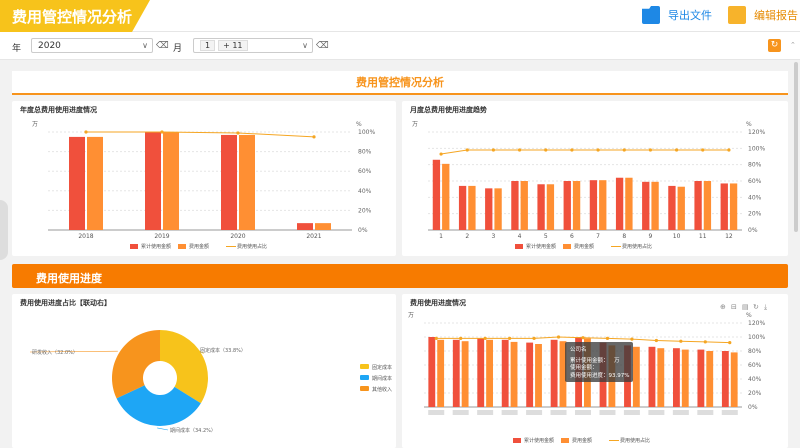  What do you see at coordinates (145, 45) in the screenshot?
I see `chevron-down-icon: ∨` at bounding box center [145, 45].